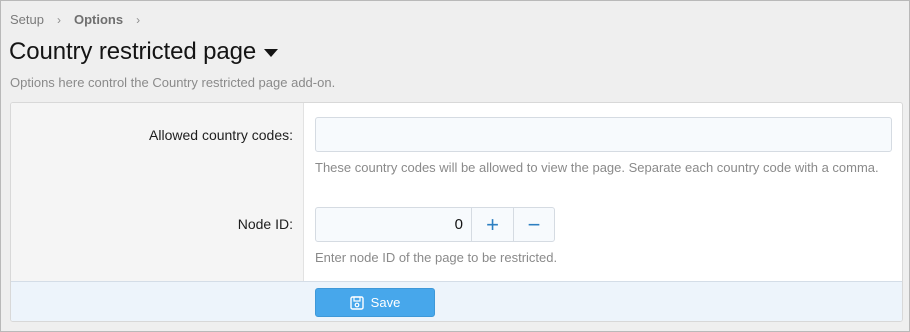 Image resolution: width=910 pixels, height=332 pixels. What do you see at coordinates (265, 224) in the screenshot?
I see `node-id-label: Node ID:` at bounding box center [265, 224].